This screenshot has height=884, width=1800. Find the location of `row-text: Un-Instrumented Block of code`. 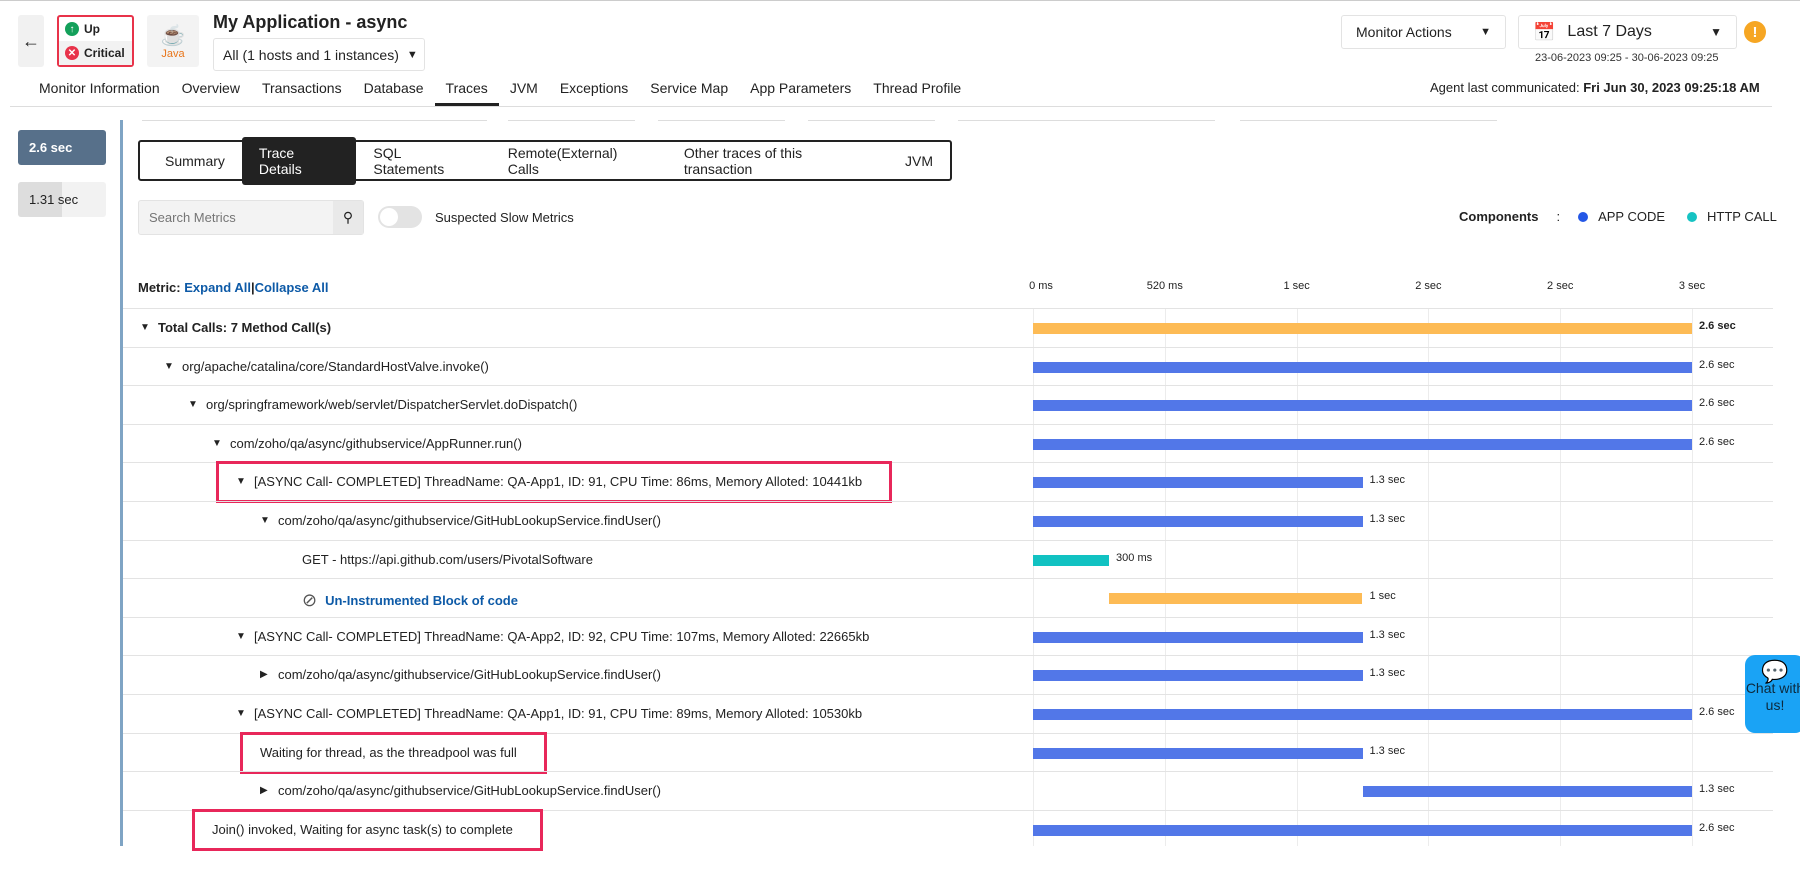

row-text: Un-Instrumented Block of code is located at coordinates (421, 600).